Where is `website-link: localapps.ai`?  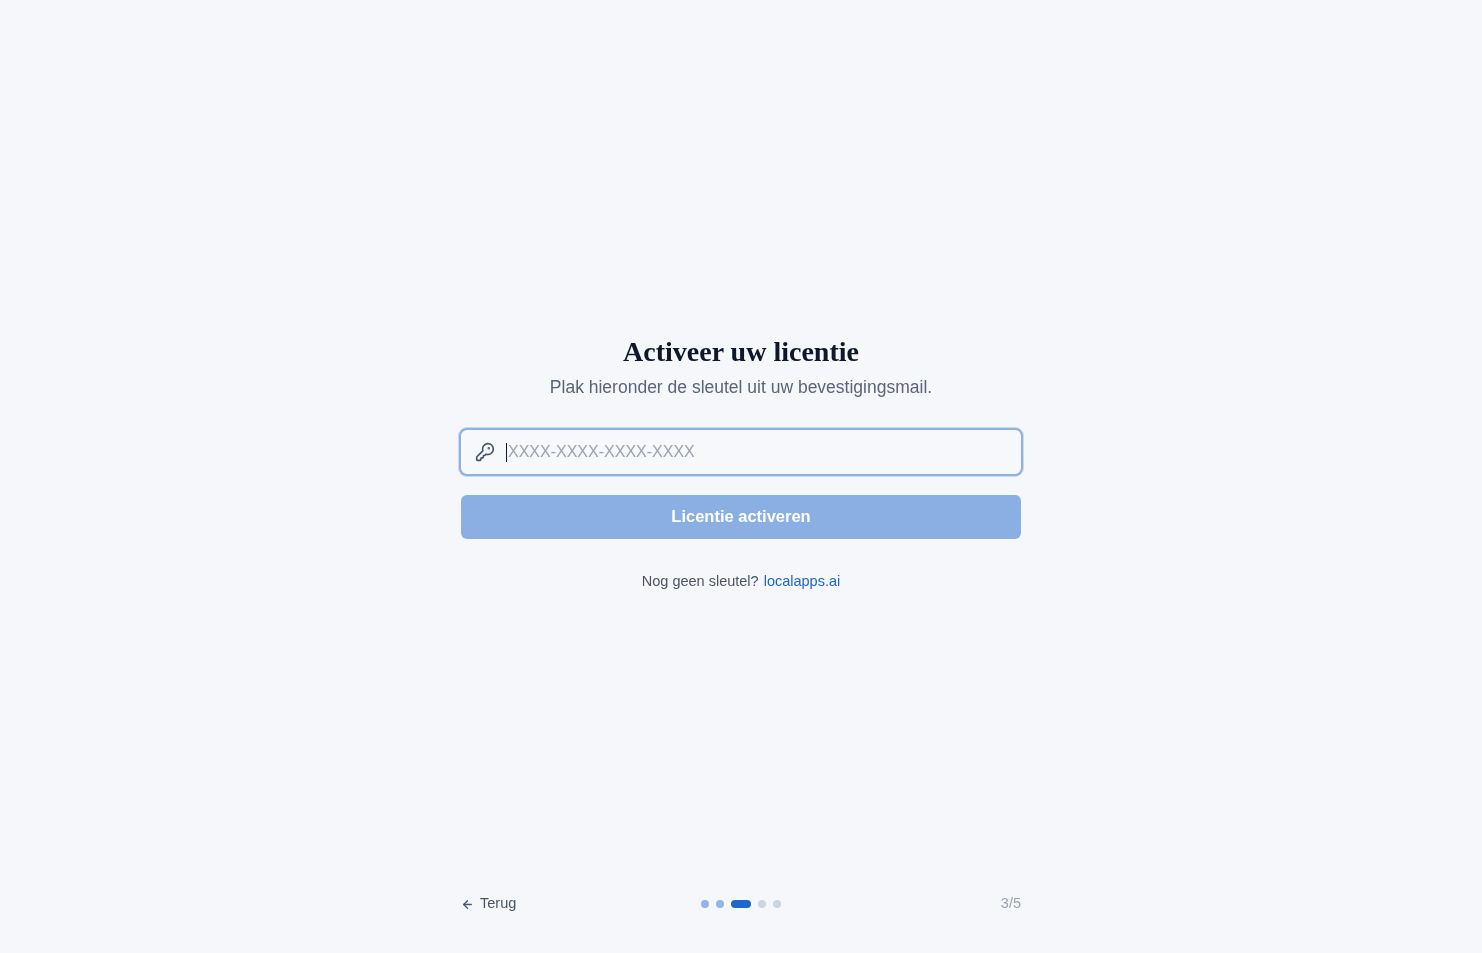 website-link: localapps.ai is located at coordinates (802, 580).